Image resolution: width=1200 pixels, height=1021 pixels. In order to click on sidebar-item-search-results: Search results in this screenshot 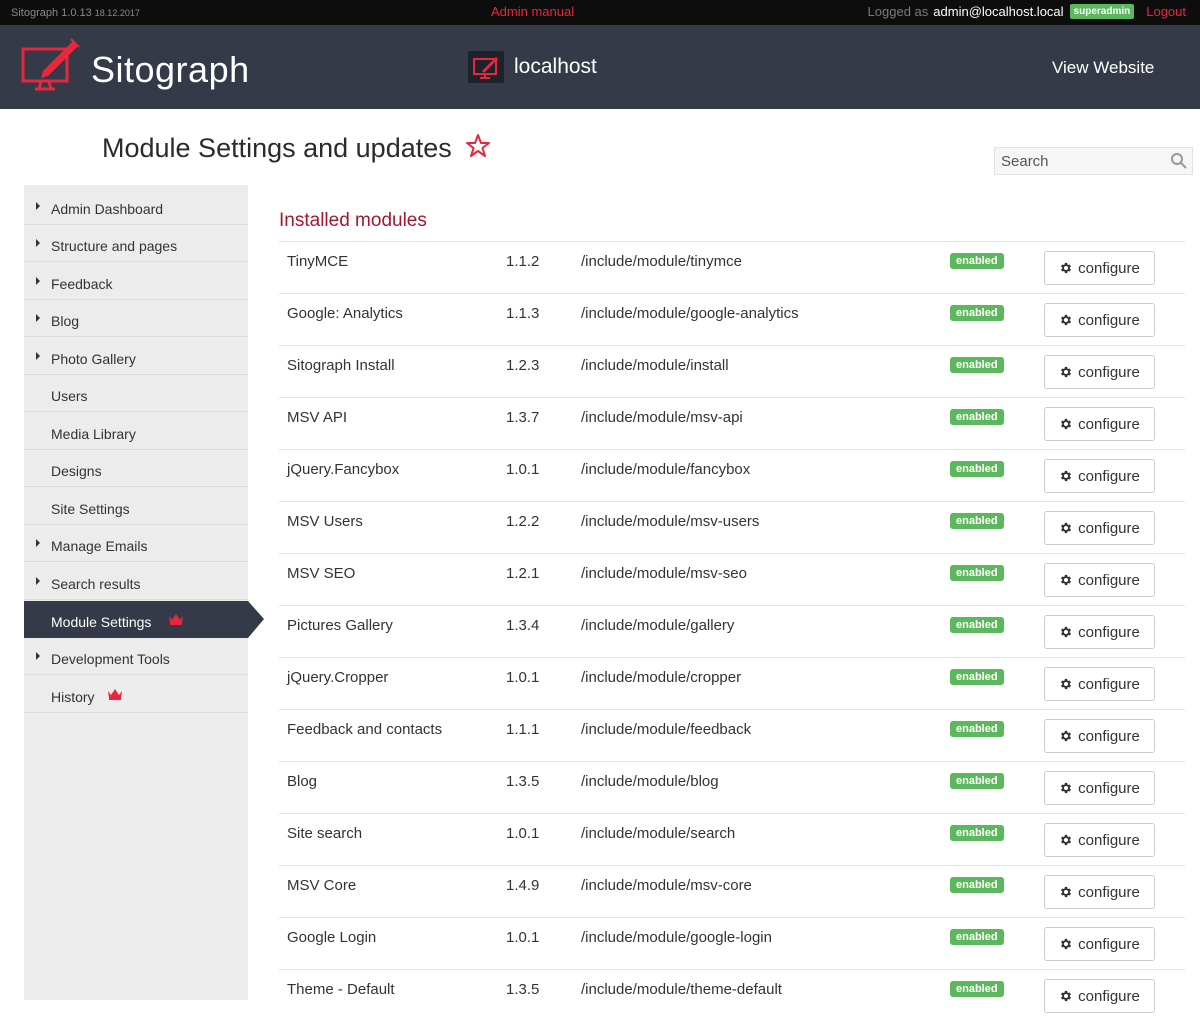, I will do `click(136, 581)`.